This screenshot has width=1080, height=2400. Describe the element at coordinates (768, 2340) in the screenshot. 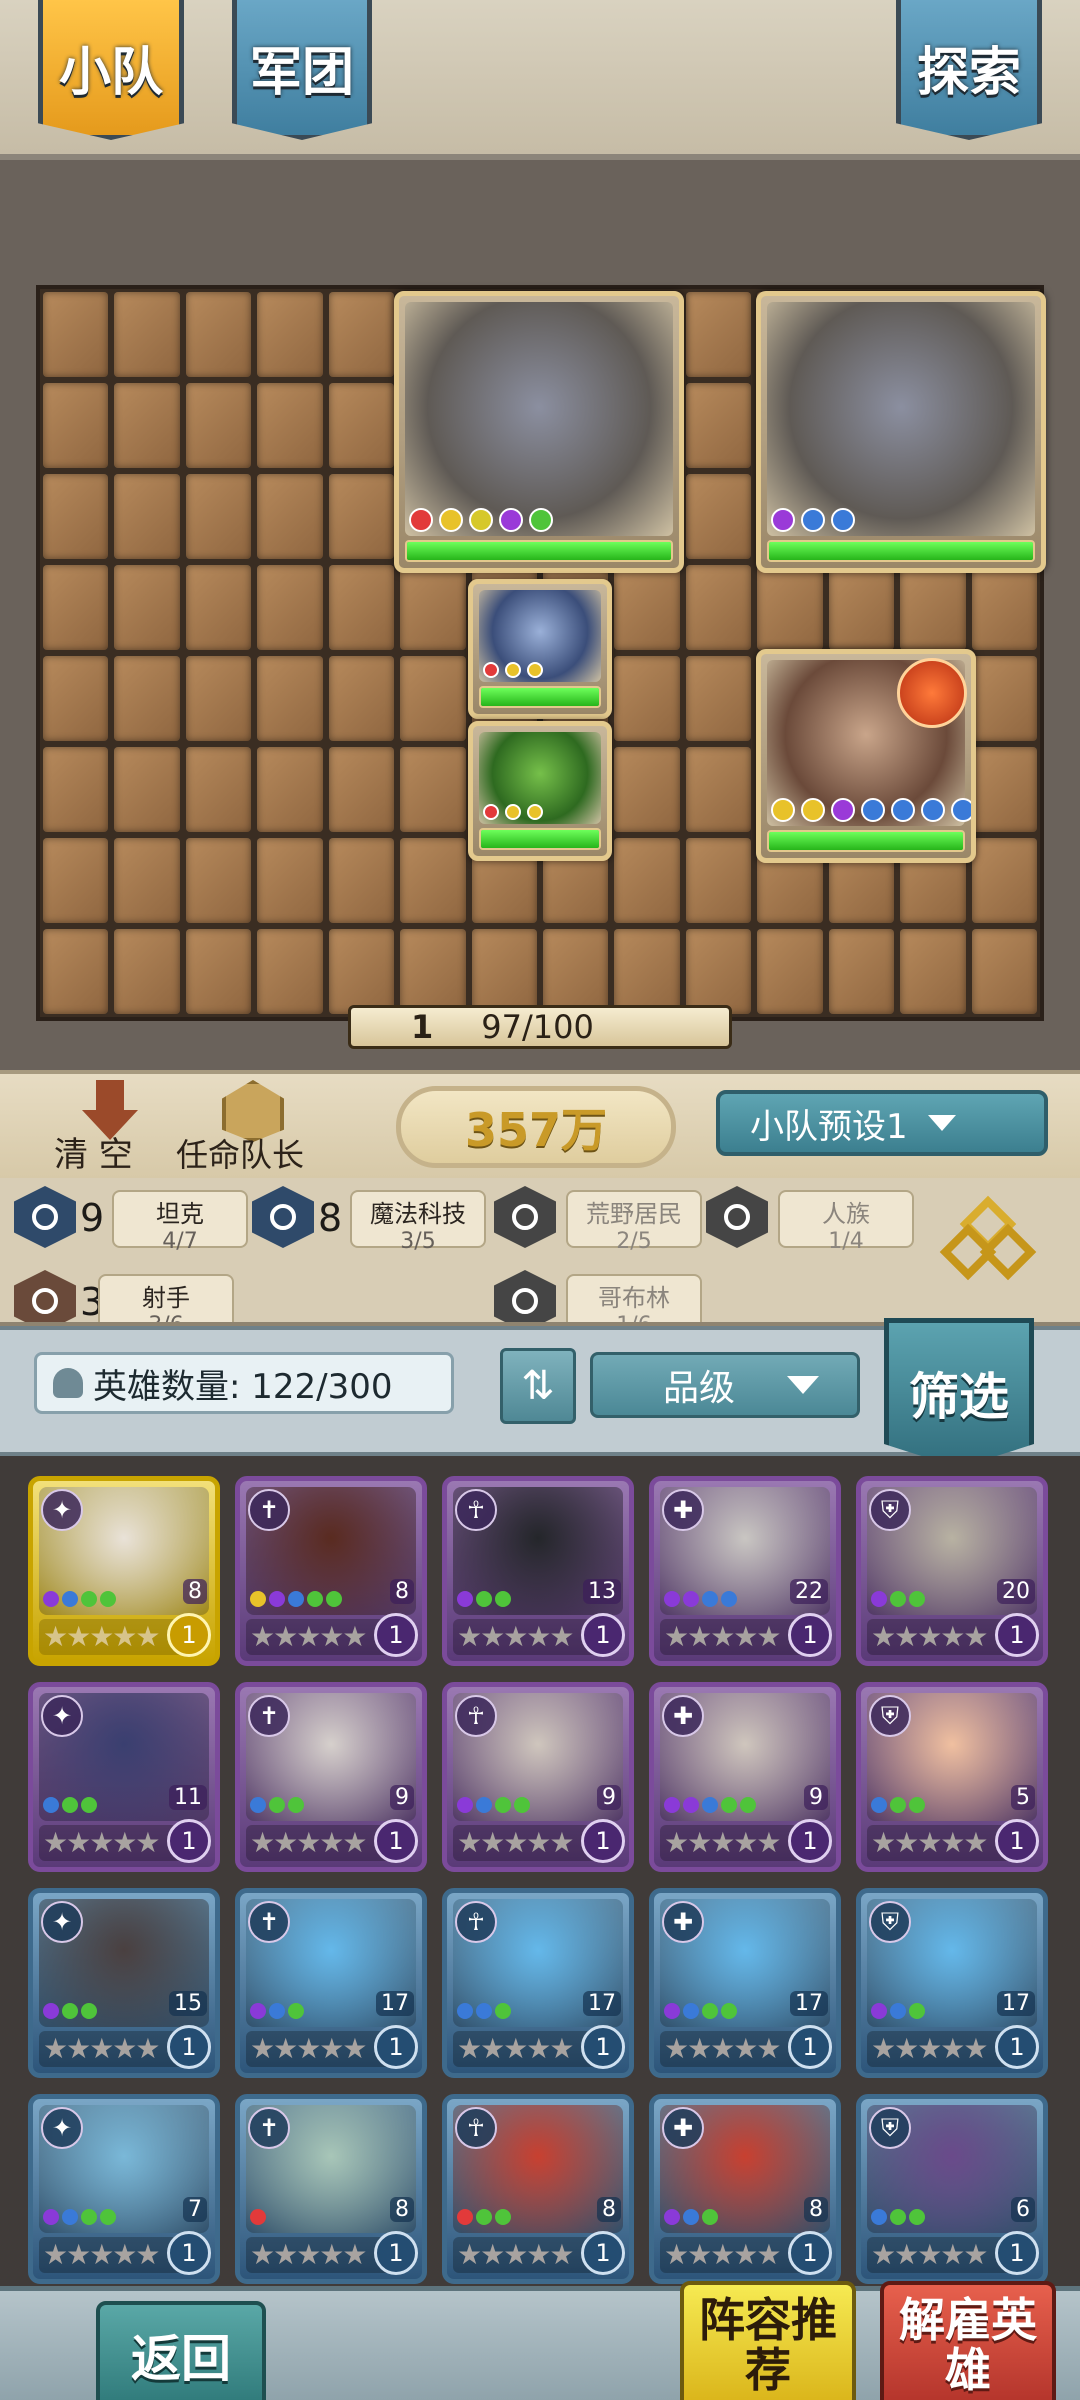

I see `lineup-recommend-button: 阵容推荐` at that location.